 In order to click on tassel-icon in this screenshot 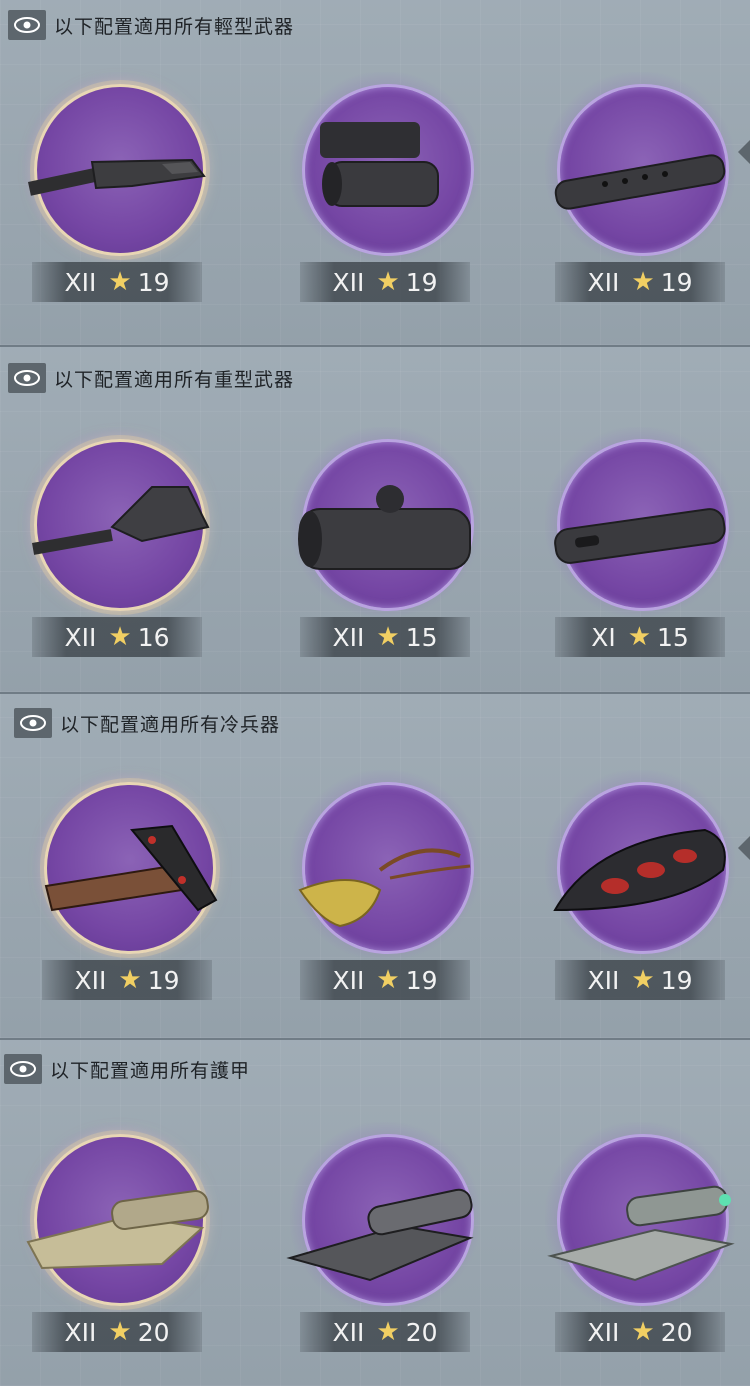, I will do `click(384, 888)`.